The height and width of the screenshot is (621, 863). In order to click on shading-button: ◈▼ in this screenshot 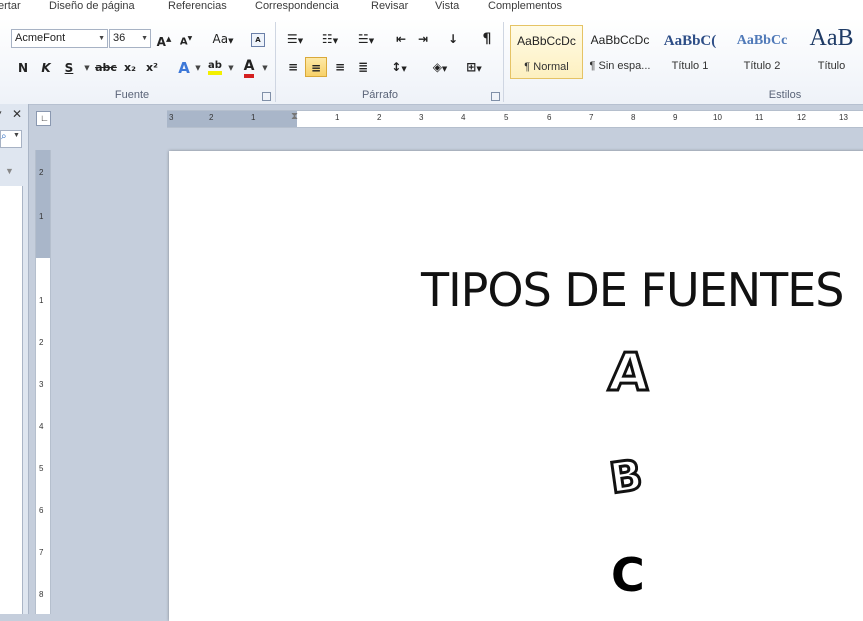, I will do `click(440, 67)`.